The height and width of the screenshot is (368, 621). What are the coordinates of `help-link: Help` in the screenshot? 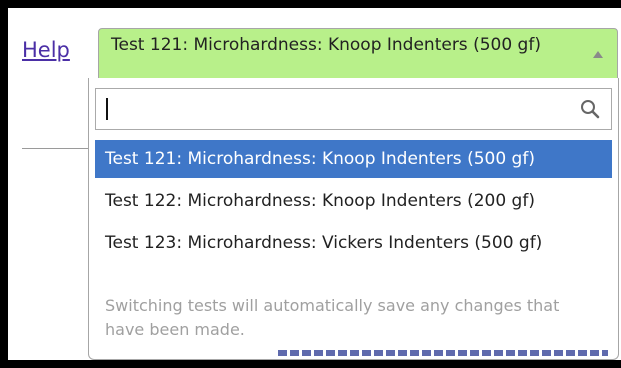 It's located at (46, 50).